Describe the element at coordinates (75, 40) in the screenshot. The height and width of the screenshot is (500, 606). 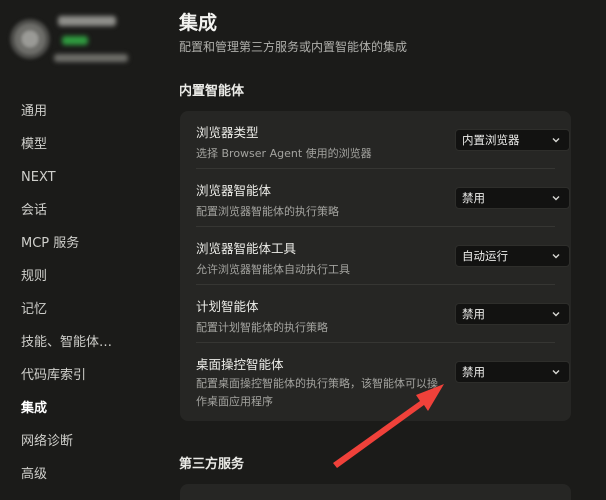
I see `blurred-plan-badge` at that location.